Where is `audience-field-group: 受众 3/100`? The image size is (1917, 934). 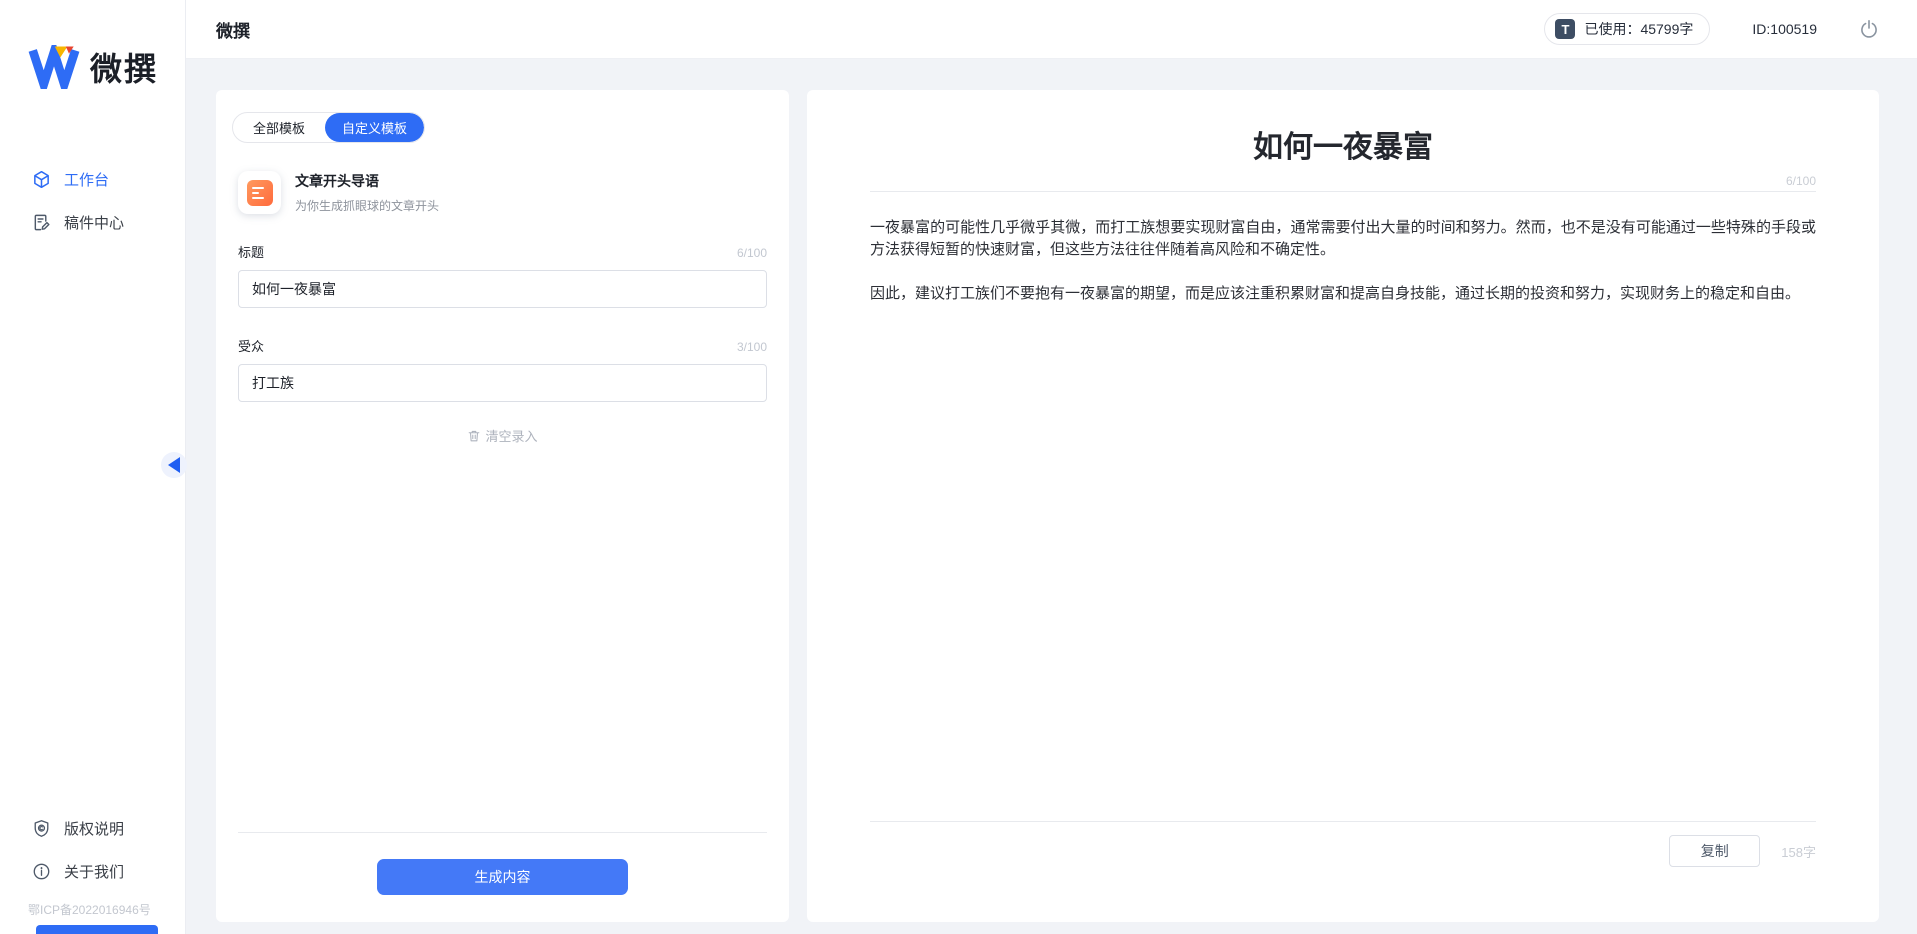 audience-field-group: 受众 3/100 is located at coordinates (502, 369).